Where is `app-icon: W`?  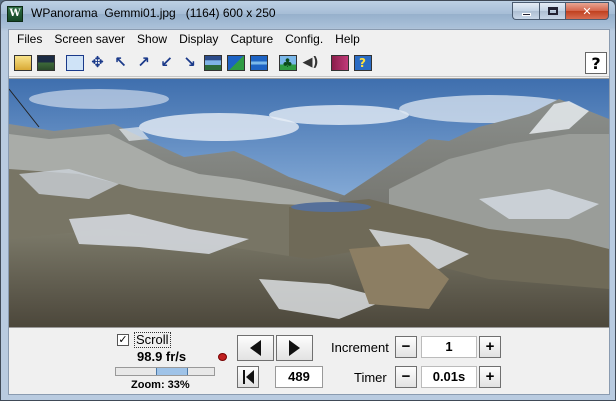 app-icon: W is located at coordinates (15, 14).